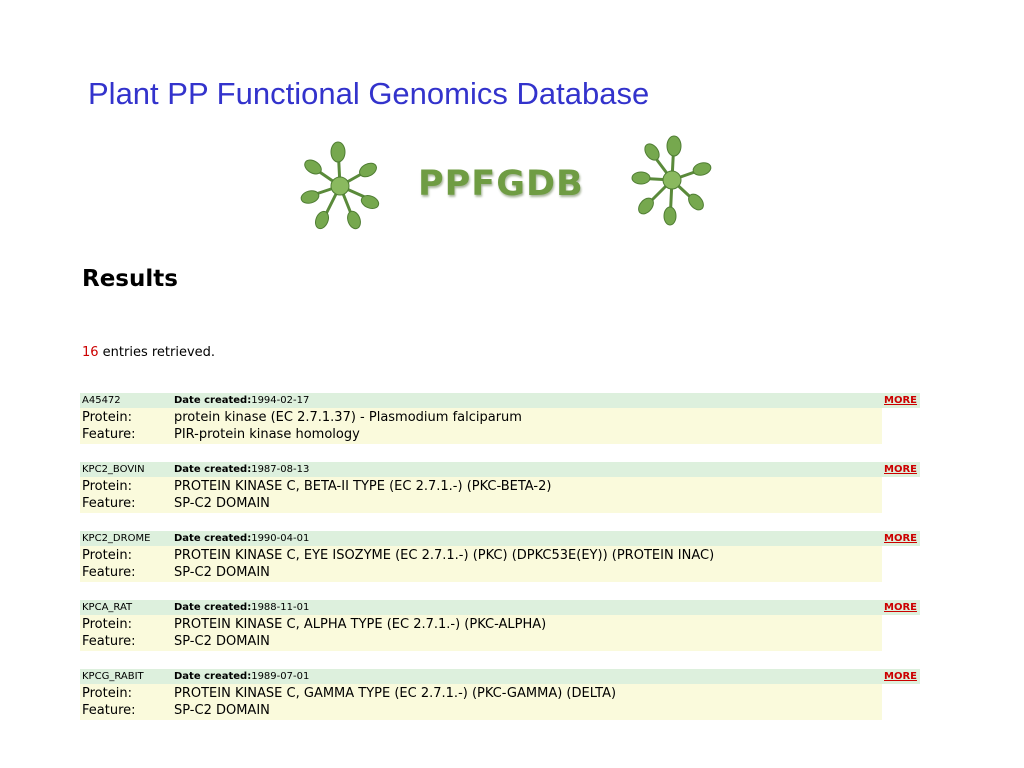  Describe the element at coordinates (280, 469) in the screenshot. I see `entry-date-value: 1987-08-13` at that location.